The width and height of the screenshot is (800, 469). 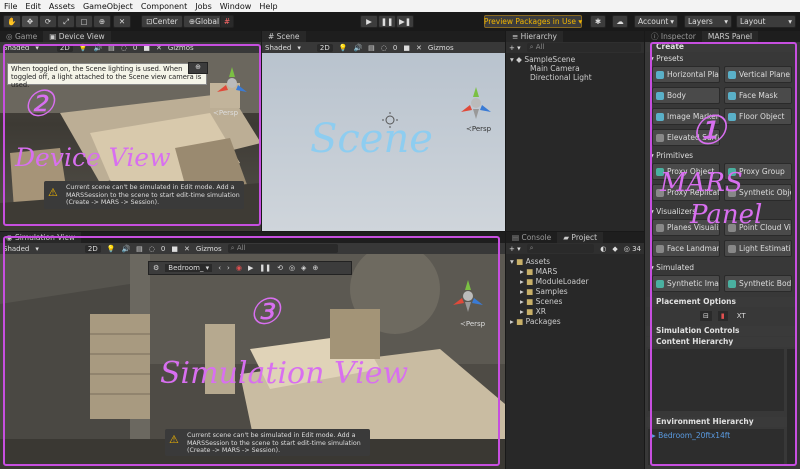 What do you see at coordinates (700, 21) in the screenshot?
I see `layers-label: Layers` at bounding box center [700, 21].